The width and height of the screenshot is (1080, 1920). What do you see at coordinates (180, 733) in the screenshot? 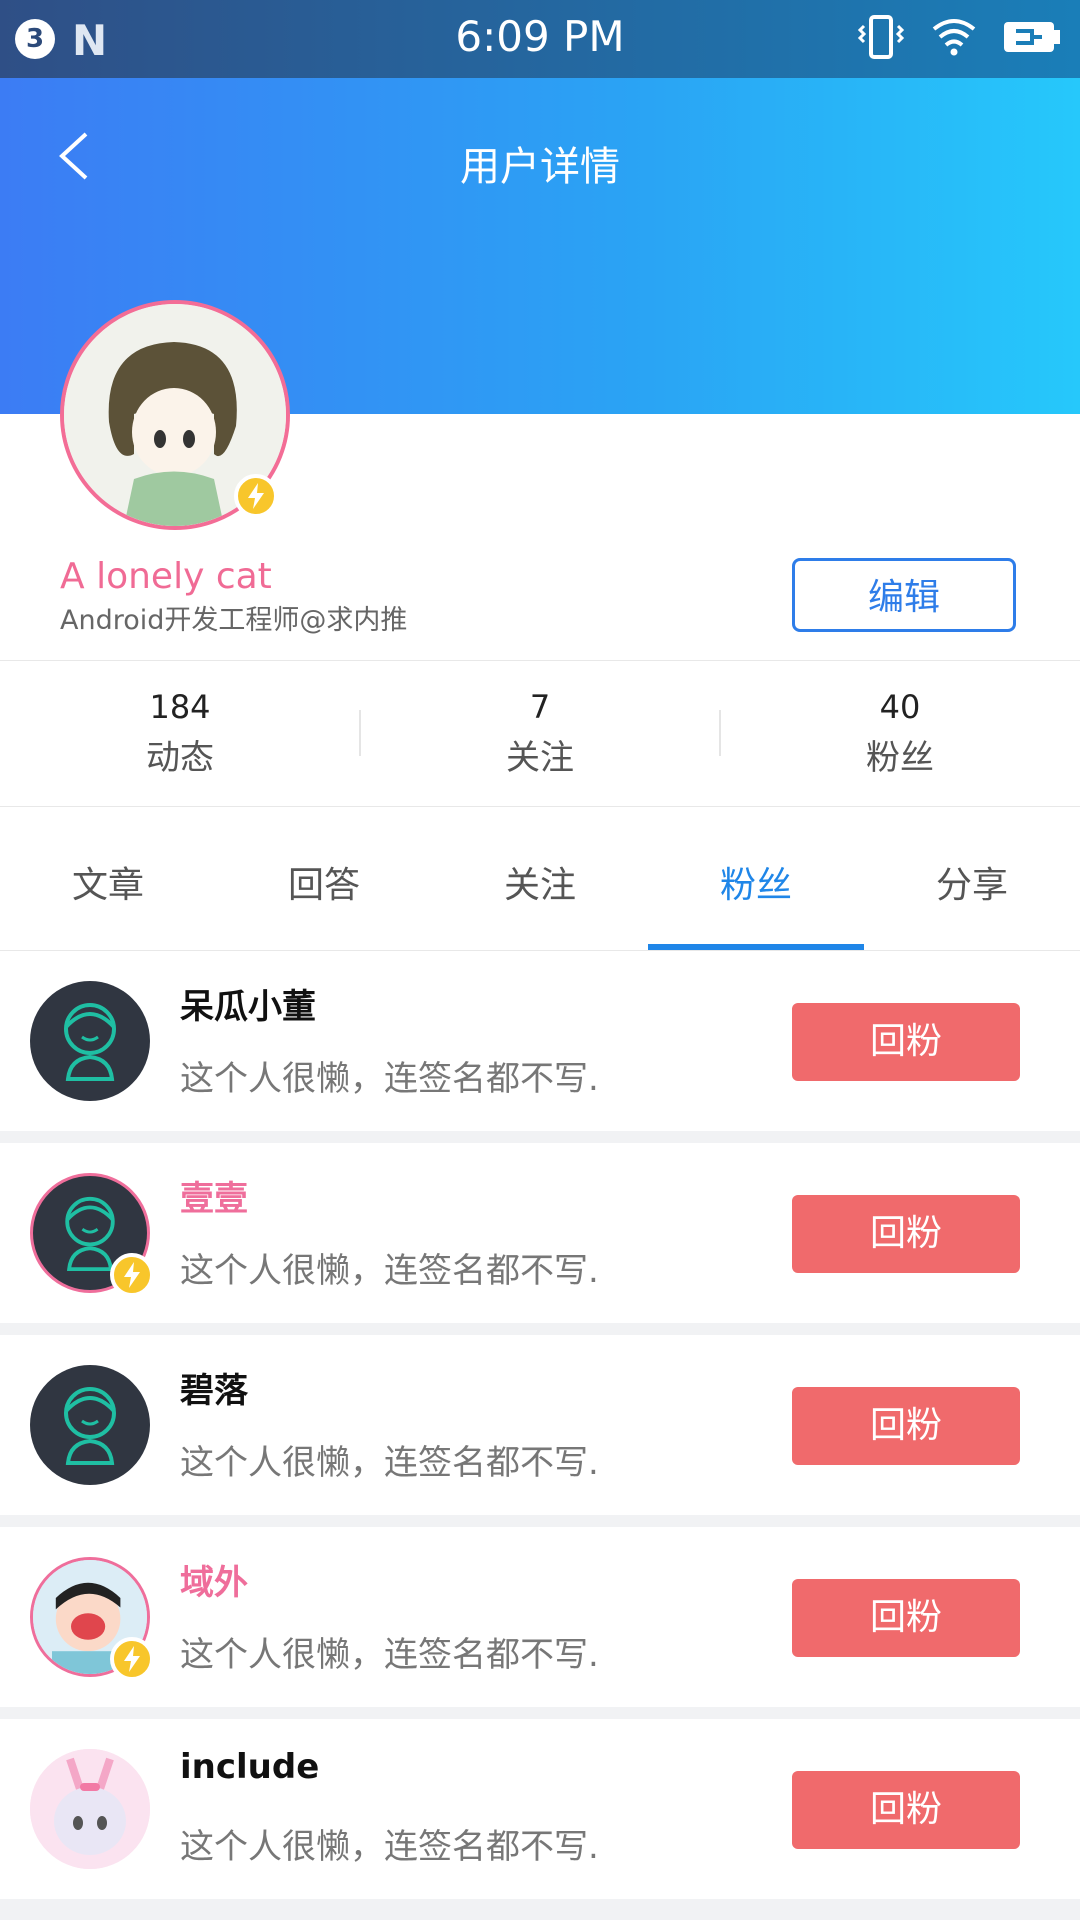
I see `stat-posts: 184 动态` at bounding box center [180, 733].